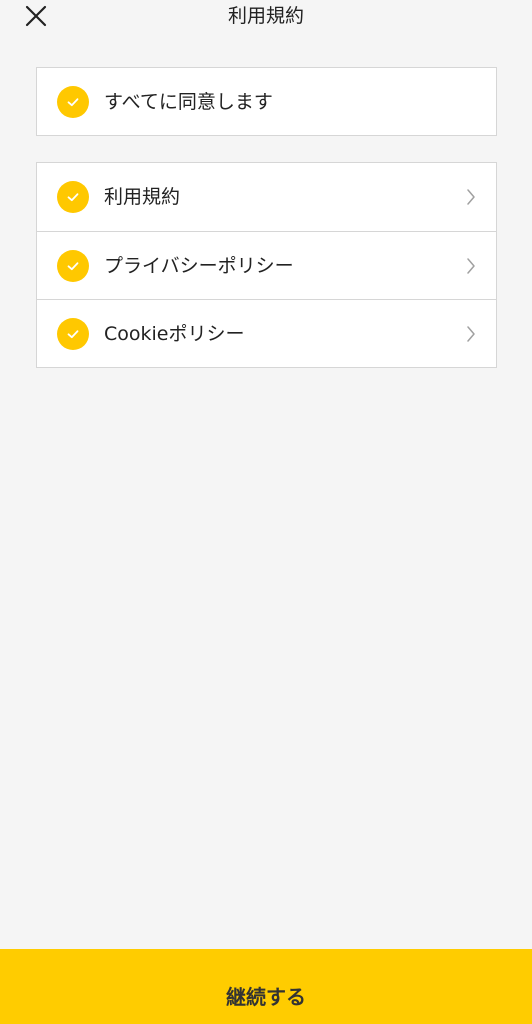 The height and width of the screenshot is (1024, 532). Describe the element at coordinates (266, 997) in the screenshot. I see `continue-button-label: 継続する` at that location.